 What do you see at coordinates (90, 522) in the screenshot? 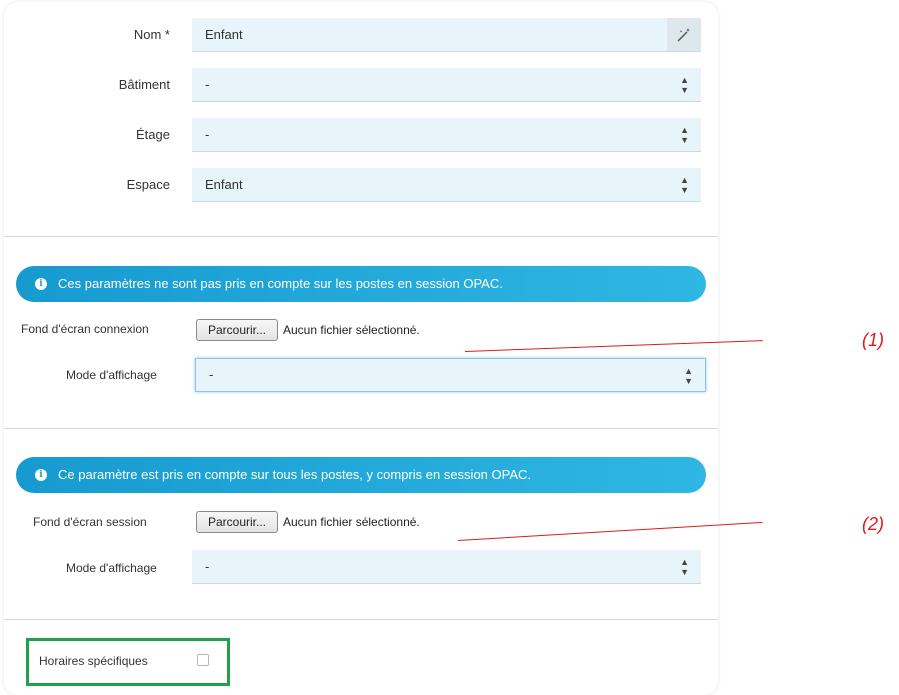
I see `fond-session-label: Fond d'écran session` at bounding box center [90, 522].